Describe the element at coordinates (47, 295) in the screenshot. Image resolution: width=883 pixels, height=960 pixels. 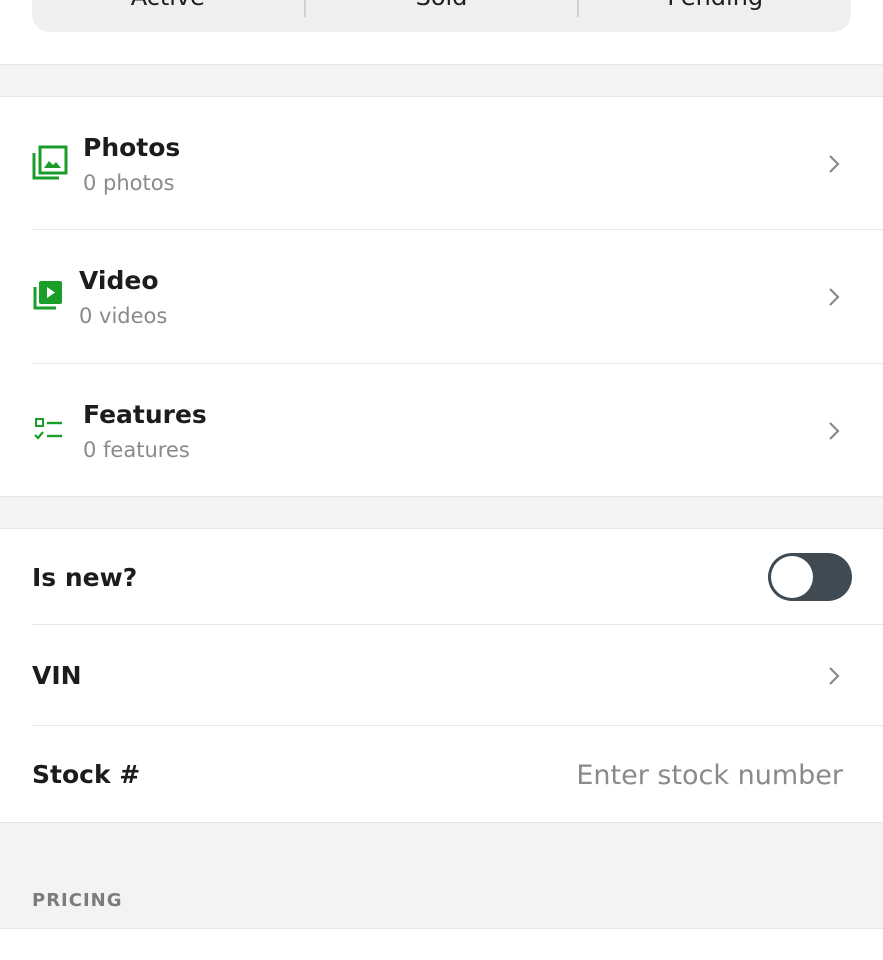
I see `video-library-icon` at that location.